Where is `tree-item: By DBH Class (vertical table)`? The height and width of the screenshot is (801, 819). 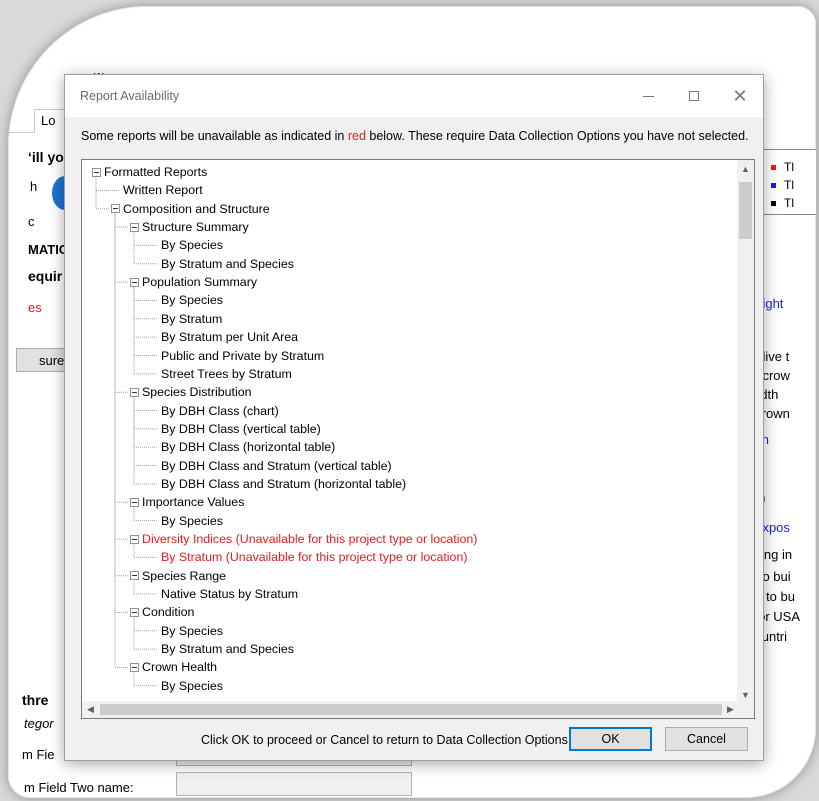 tree-item: By DBH Class (vertical table) is located at coordinates (241, 429).